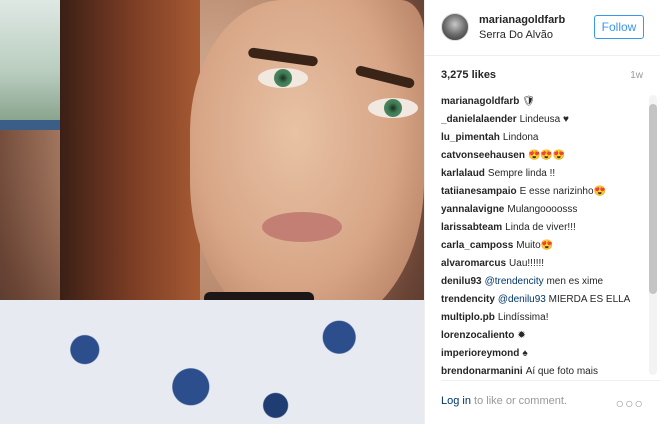 The width and height of the screenshot is (660, 425). I want to click on comment-text: ✹, so click(521, 335).